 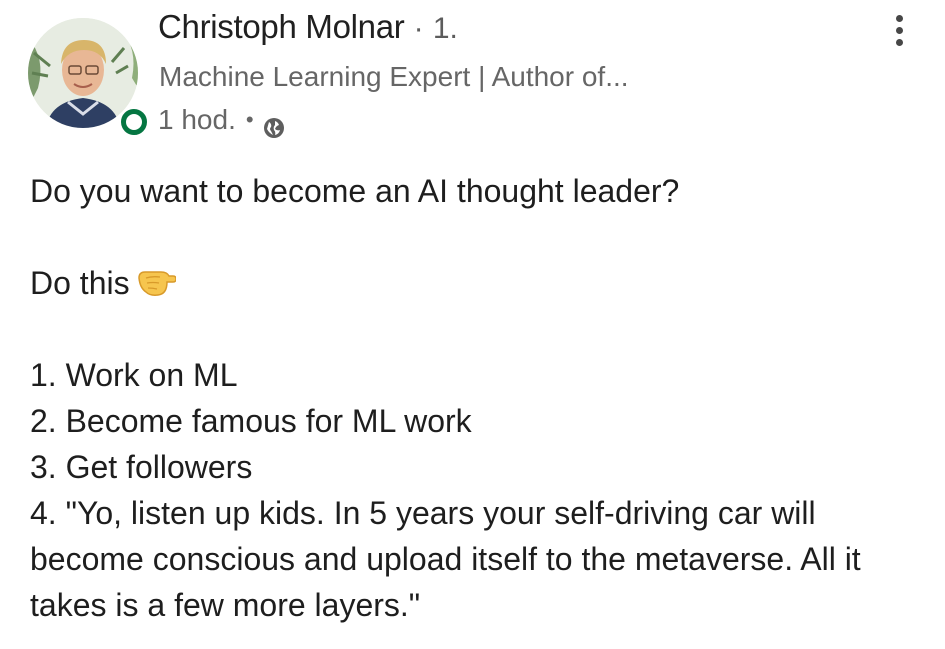 I want to click on list-item-step: 2. Become famous for ML work, so click(x=251, y=421).